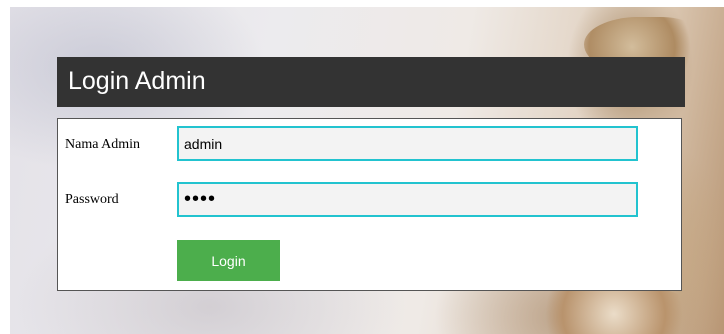  What do you see at coordinates (371, 82) in the screenshot?
I see `login-header: Login Admin` at bounding box center [371, 82].